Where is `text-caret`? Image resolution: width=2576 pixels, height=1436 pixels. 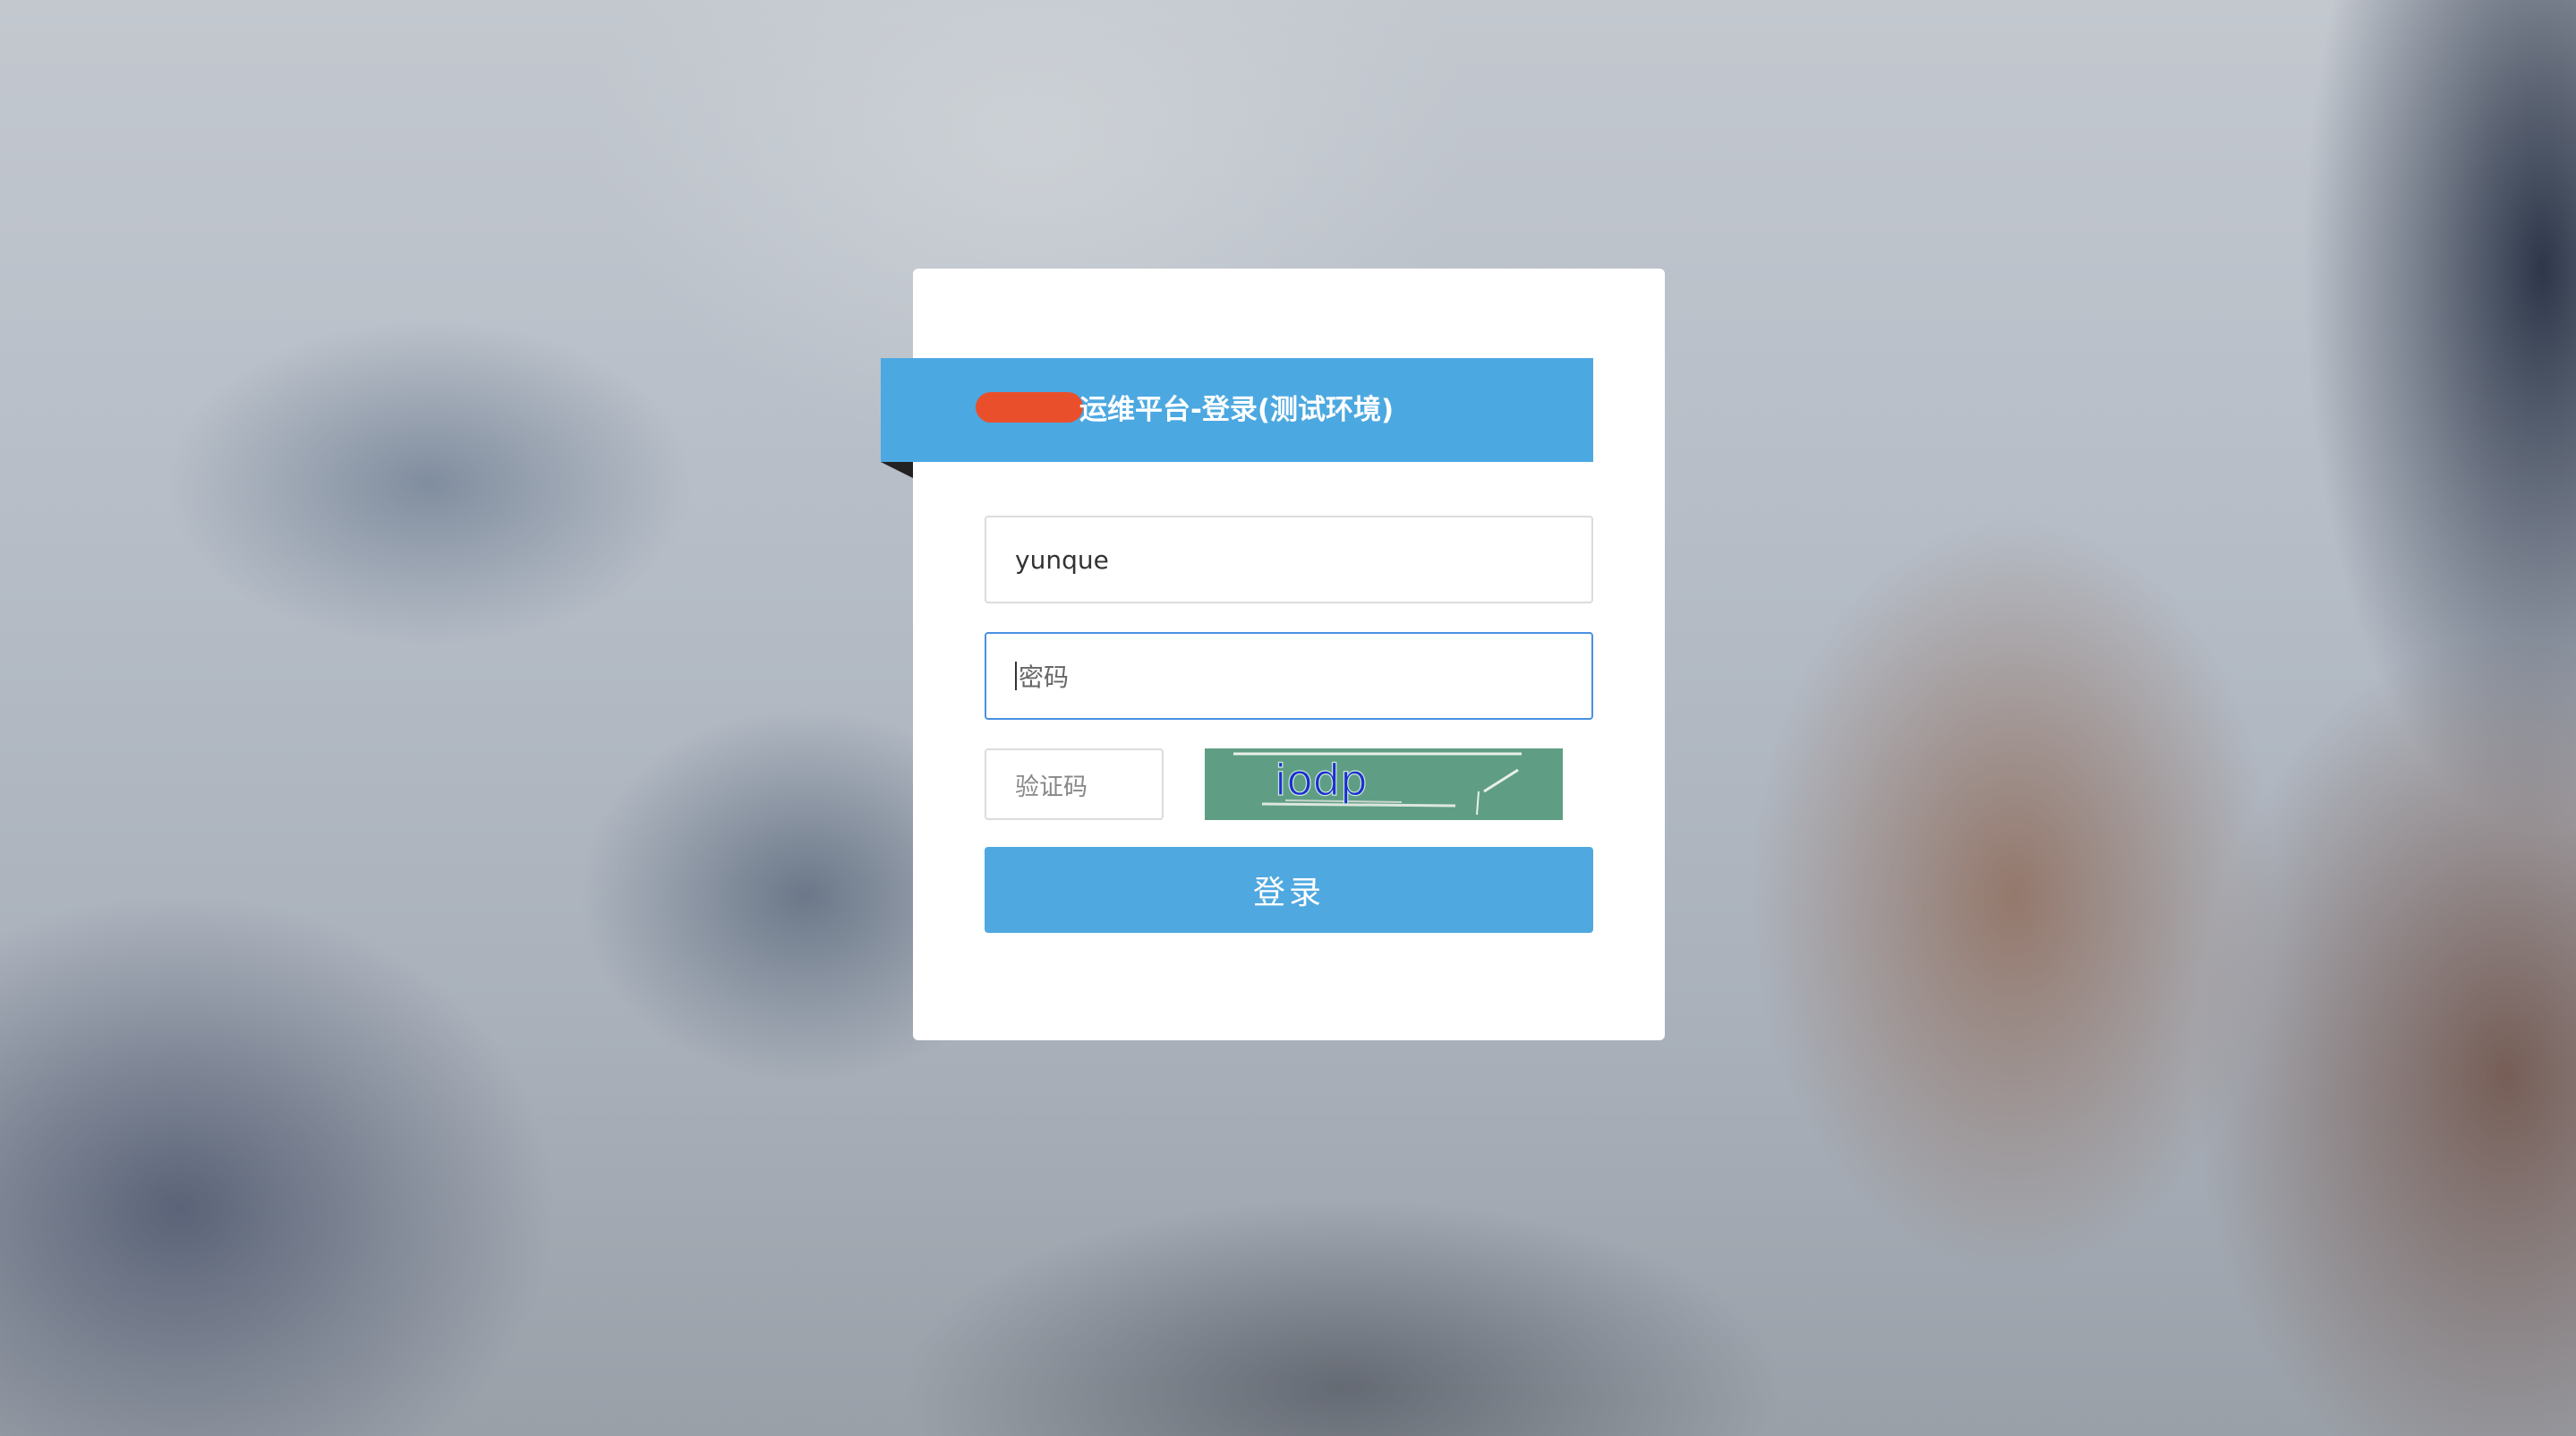 text-caret is located at coordinates (1016, 676).